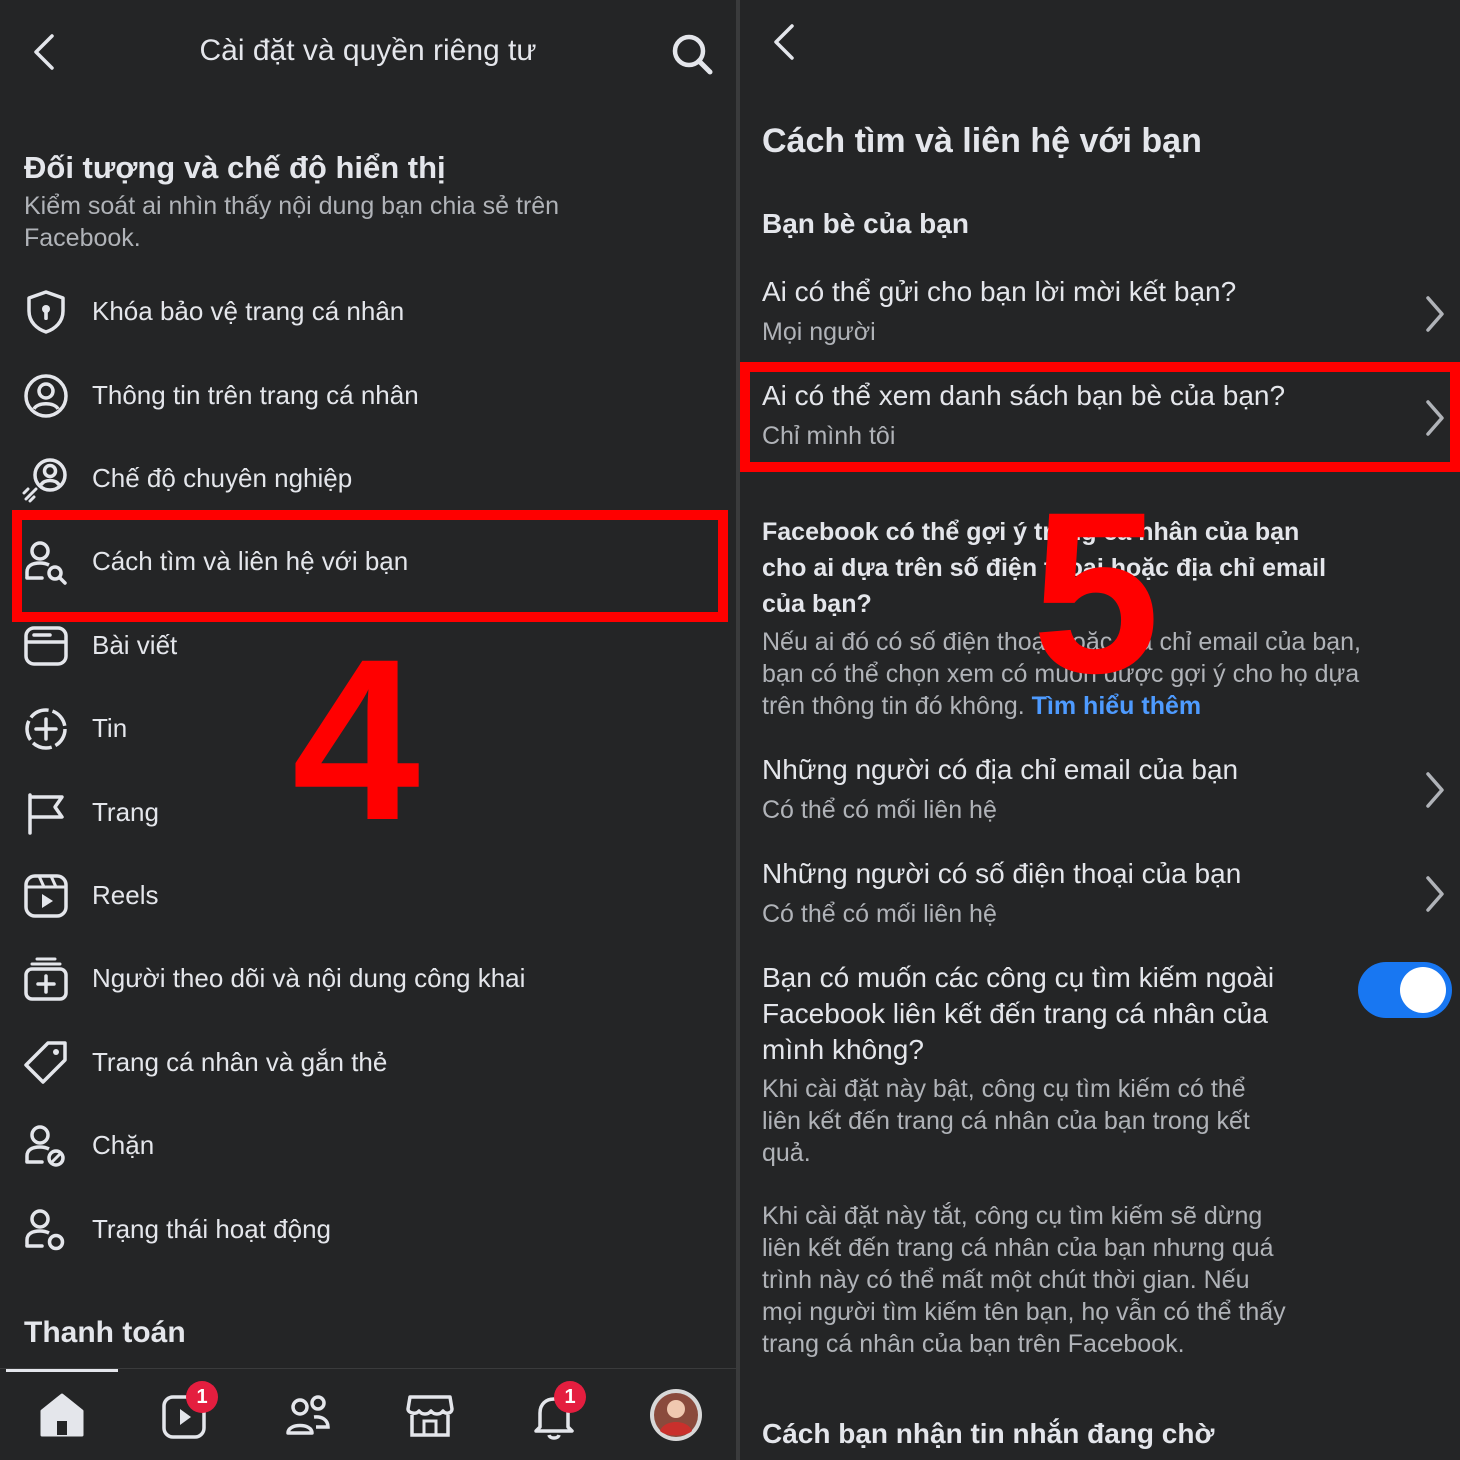 This screenshot has height=1460, width=1460. I want to click on toggle-knob, so click(1423, 990).